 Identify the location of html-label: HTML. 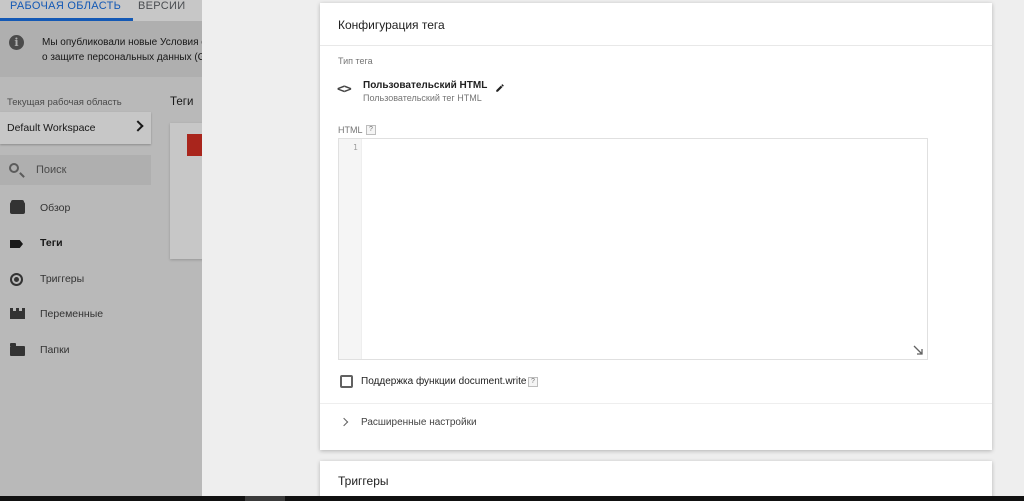
(350, 130).